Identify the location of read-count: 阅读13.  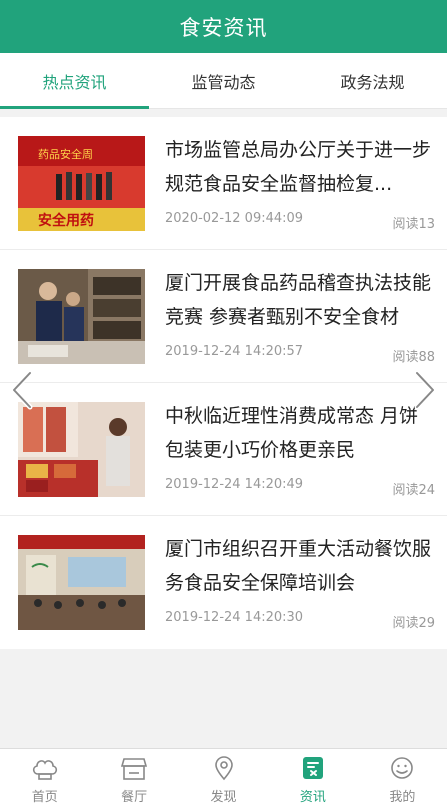
(413, 224).